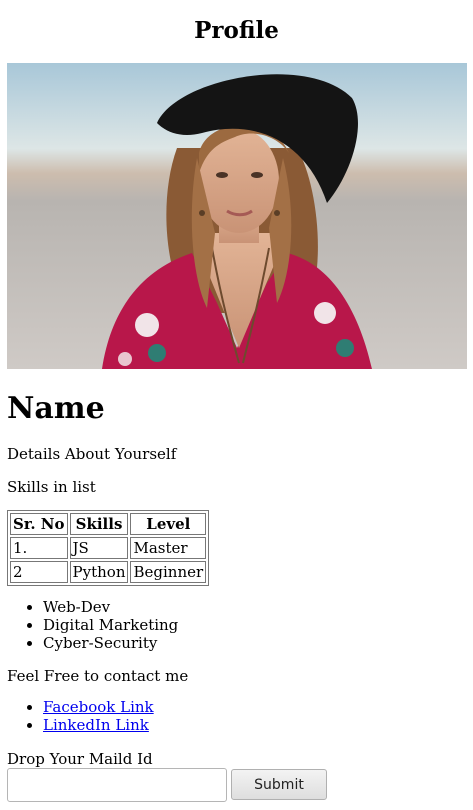  What do you see at coordinates (80, 759) in the screenshot?
I see `email-label: Drop Your Maild Id` at bounding box center [80, 759].